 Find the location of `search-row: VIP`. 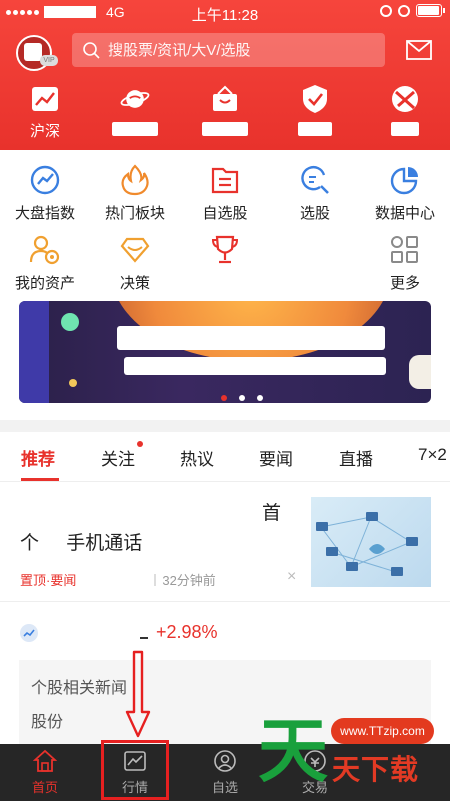

search-row: VIP is located at coordinates (225, 52).